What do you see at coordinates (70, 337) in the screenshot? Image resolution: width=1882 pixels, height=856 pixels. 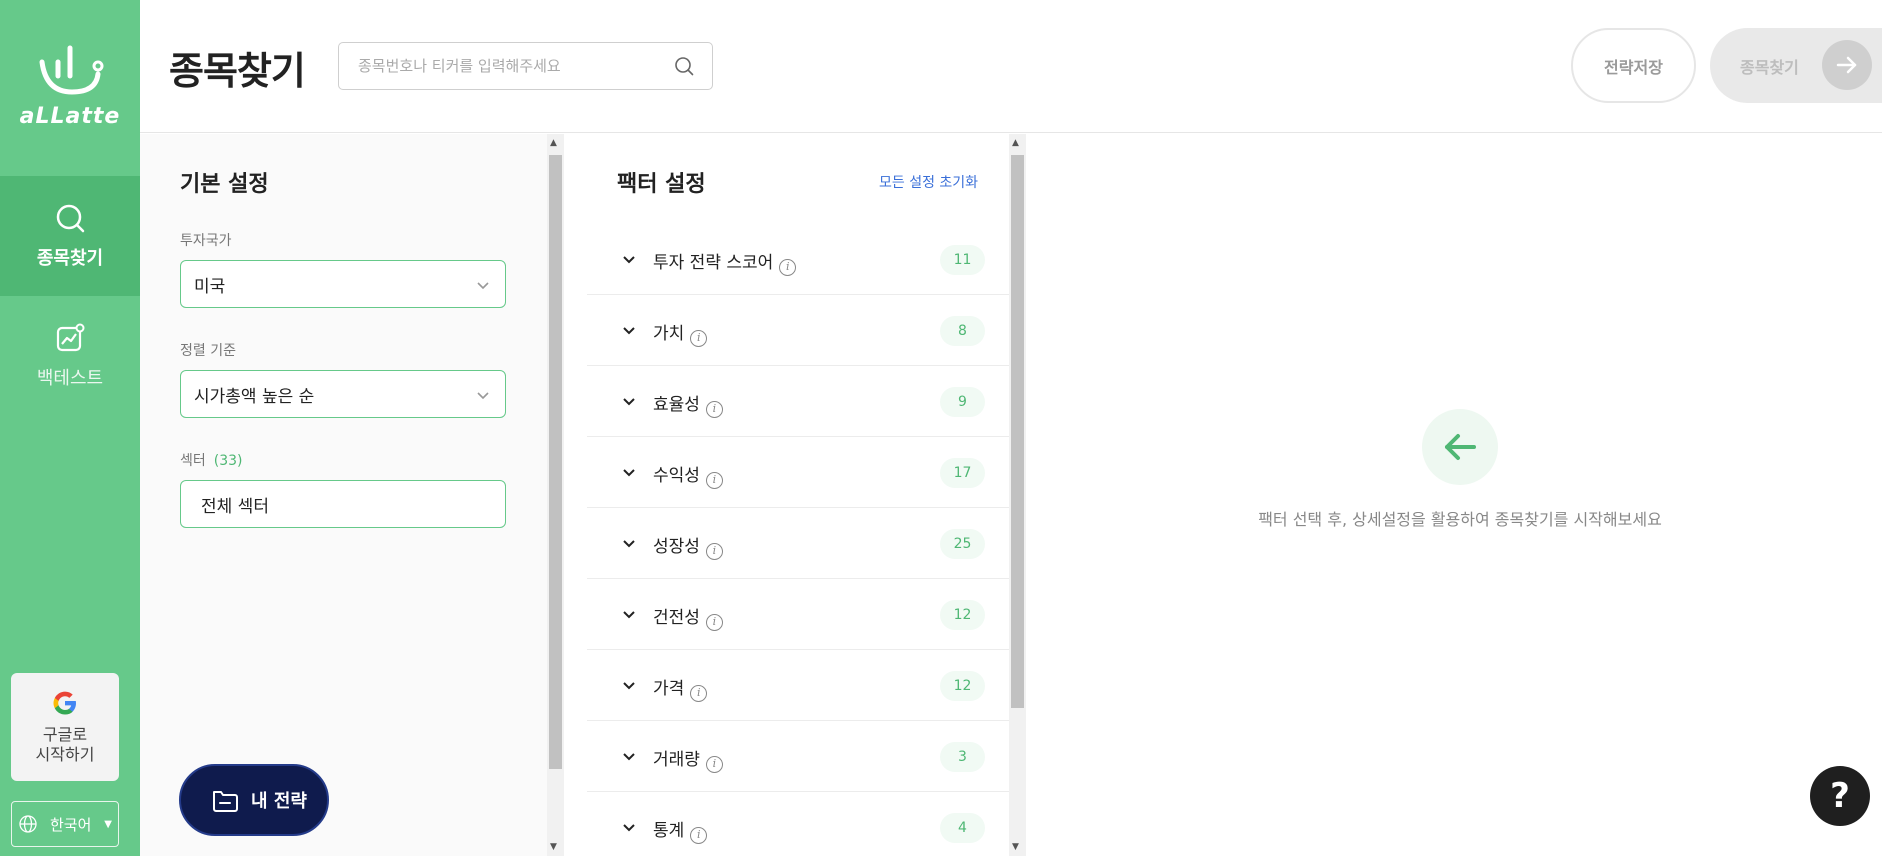 I see `chart-icon` at bounding box center [70, 337].